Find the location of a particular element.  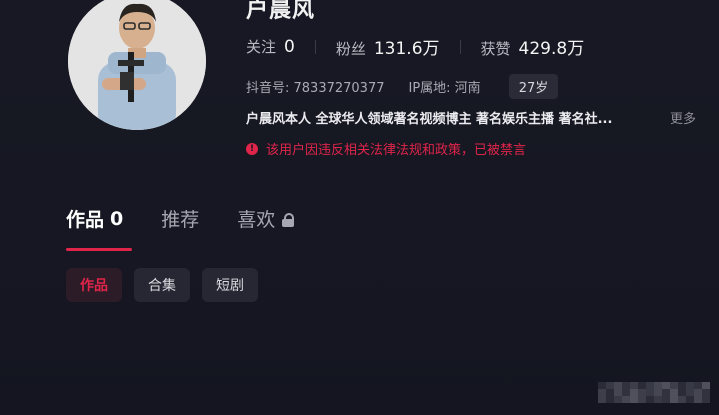

profile-stats: 关注 0 粉丝 131.6万 获赞 429.8万 is located at coordinates (415, 46).